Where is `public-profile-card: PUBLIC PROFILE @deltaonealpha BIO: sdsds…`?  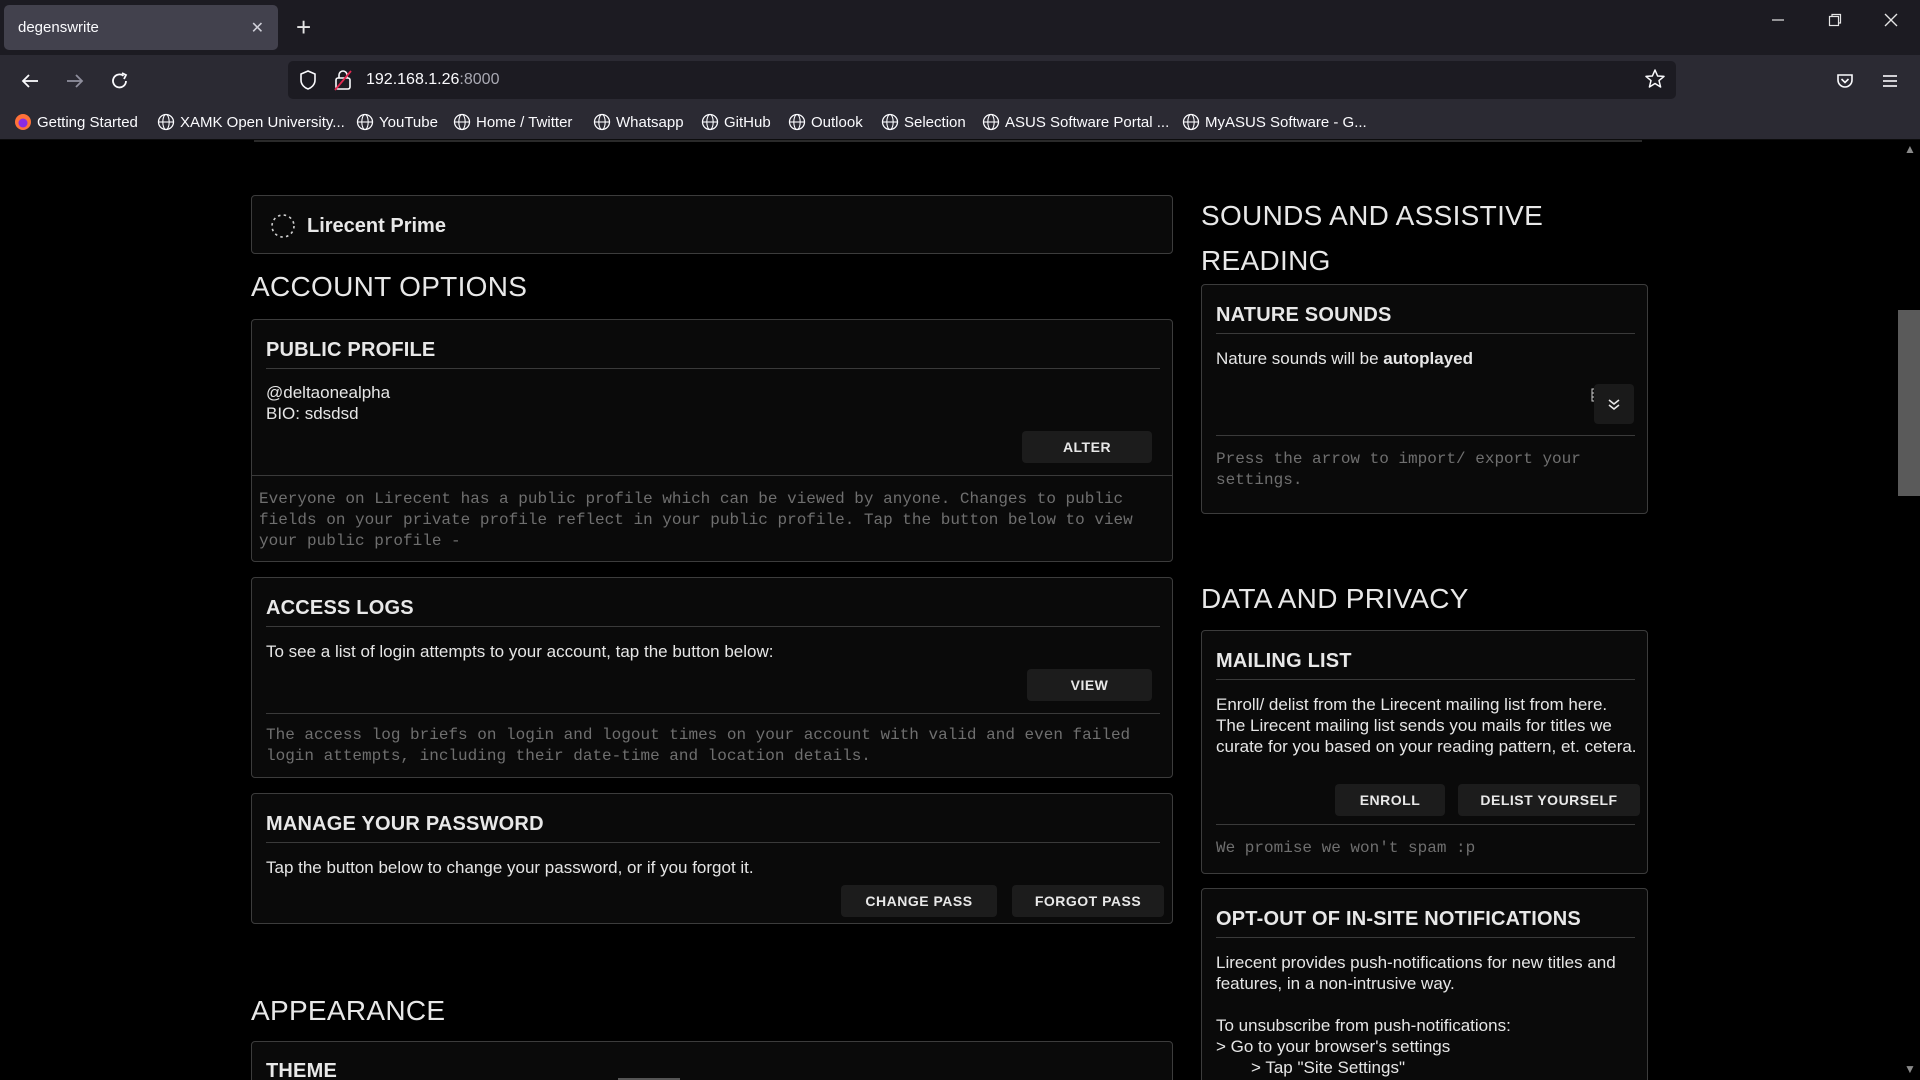
public-profile-card: PUBLIC PROFILE @deltaonealpha BIO: sdsds… is located at coordinates (712, 440).